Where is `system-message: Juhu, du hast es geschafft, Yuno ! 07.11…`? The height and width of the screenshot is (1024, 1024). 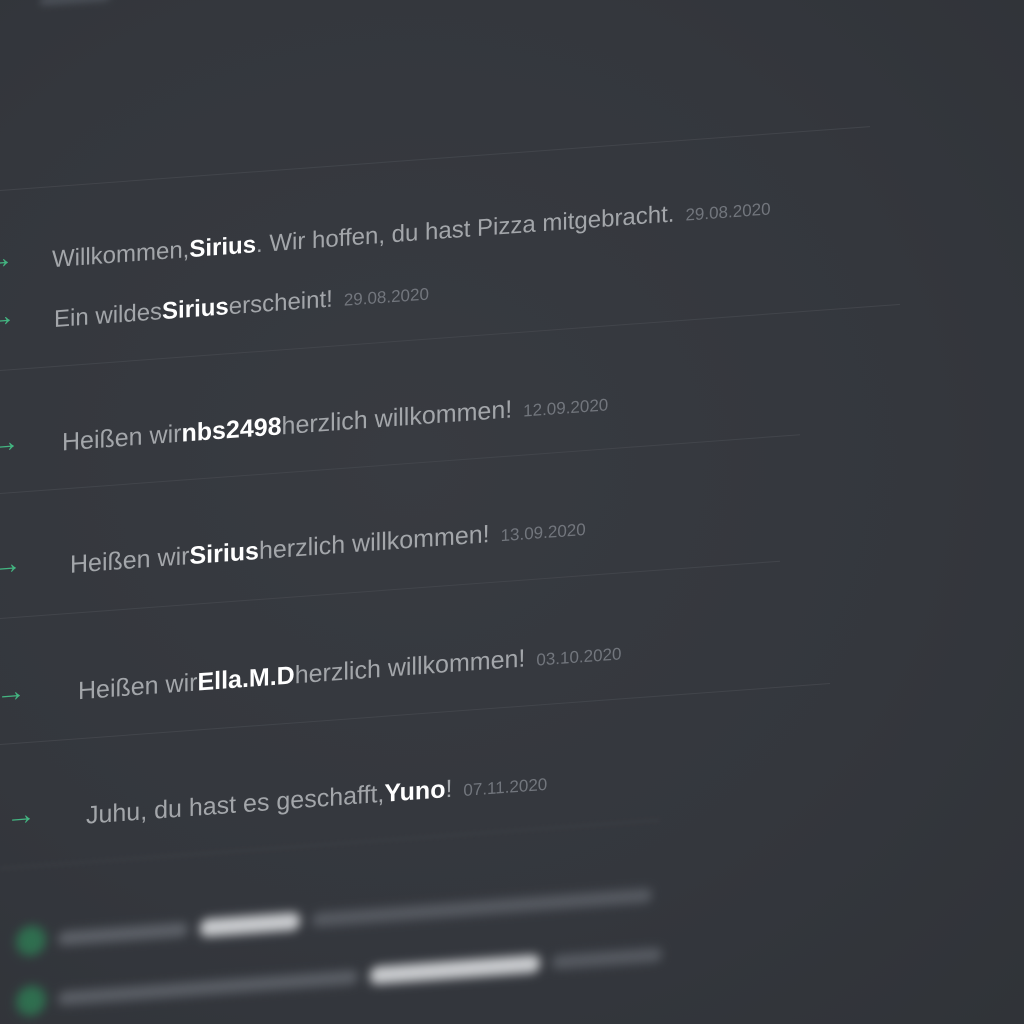 system-message: Juhu, du hast es geschafft, Yuno ! 07.11… is located at coordinates (316, 799).